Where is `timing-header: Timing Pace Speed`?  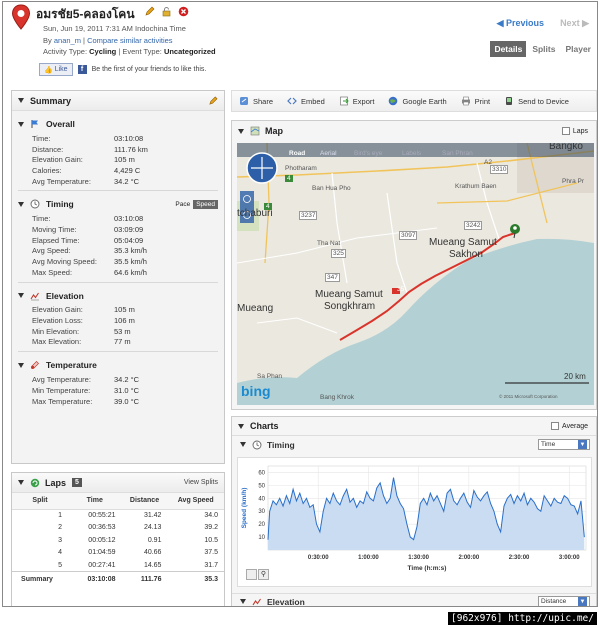 timing-header: Timing Pace Speed is located at coordinates (118, 204).